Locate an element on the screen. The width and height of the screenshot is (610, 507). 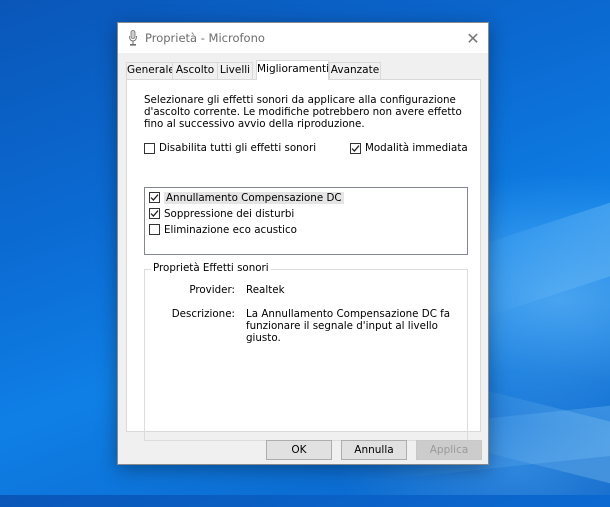
effect-item-noise-suppression: Soppressione dei disturbi is located at coordinates (221, 213).